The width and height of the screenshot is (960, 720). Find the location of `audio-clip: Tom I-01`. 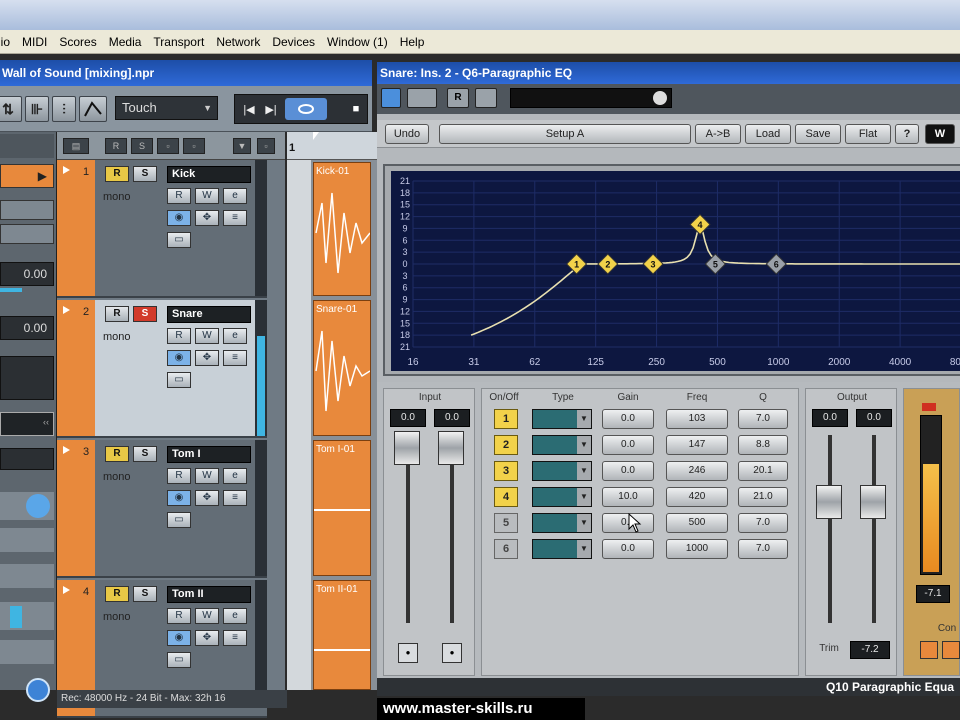

audio-clip: Tom I-01 is located at coordinates (342, 508).